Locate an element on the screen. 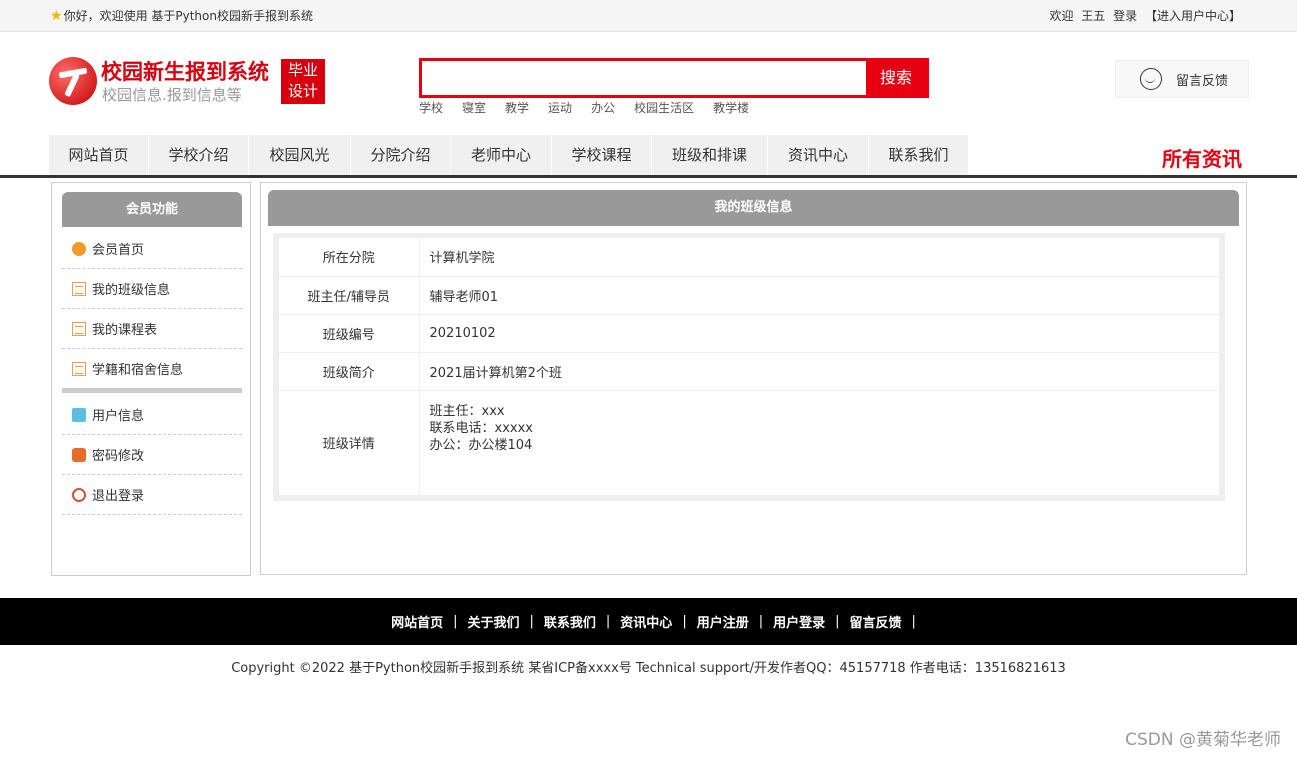 This screenshot has height=757, width=1297. row-label: 班级简介 is located at coordinates (349, 371).